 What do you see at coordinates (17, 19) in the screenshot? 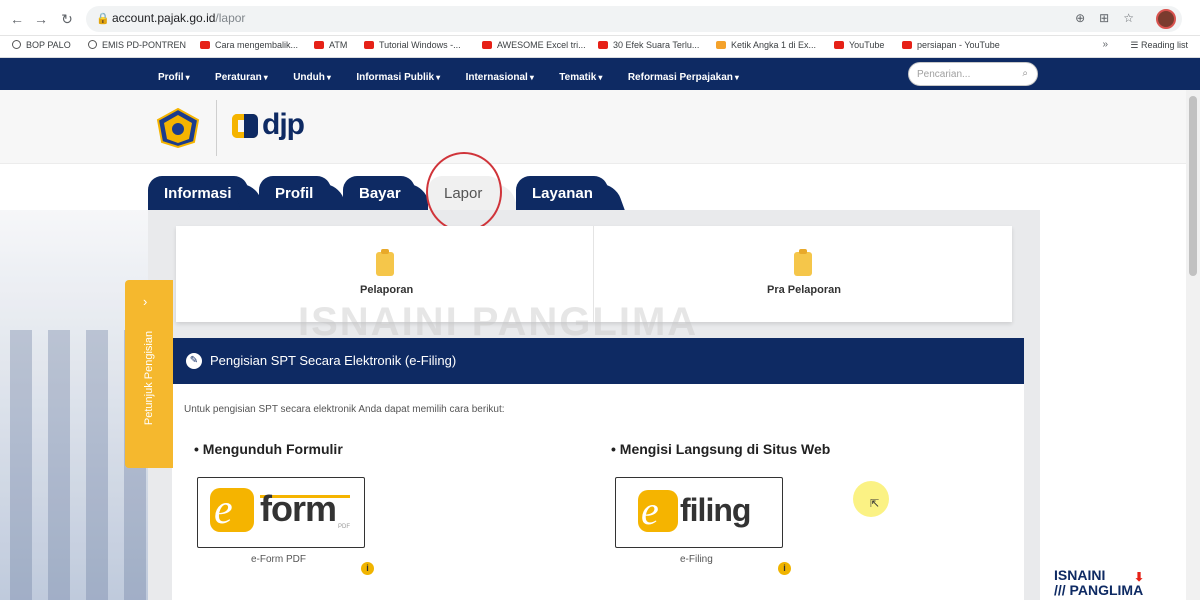
I see `back-arrow-icon: ←` at bounding box center [17, 19].